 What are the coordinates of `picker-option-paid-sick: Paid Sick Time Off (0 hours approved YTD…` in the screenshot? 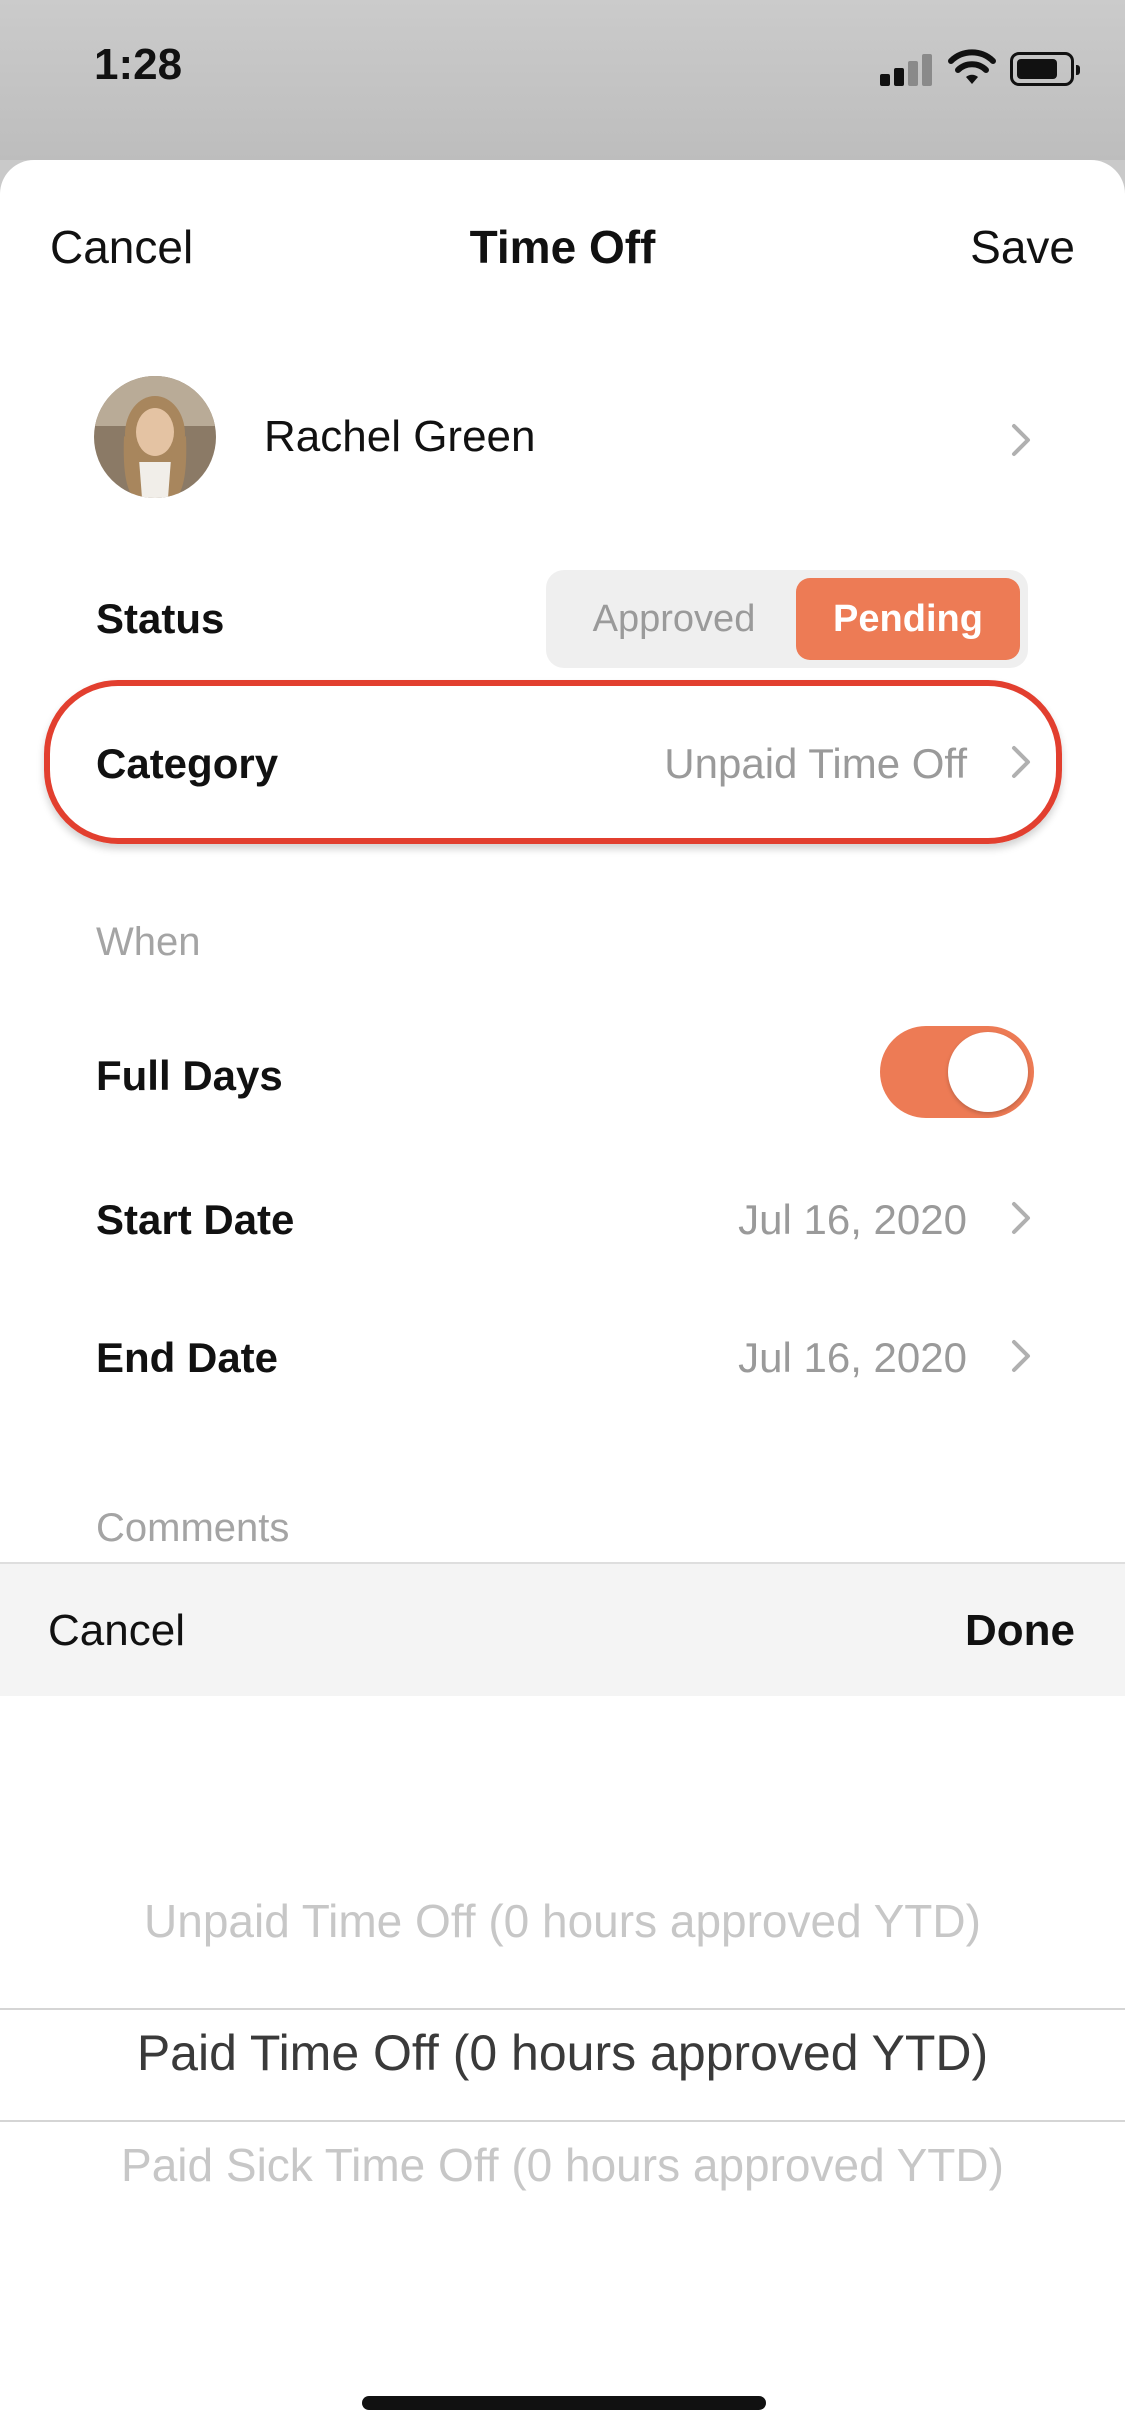 It's located at (562, 2165).